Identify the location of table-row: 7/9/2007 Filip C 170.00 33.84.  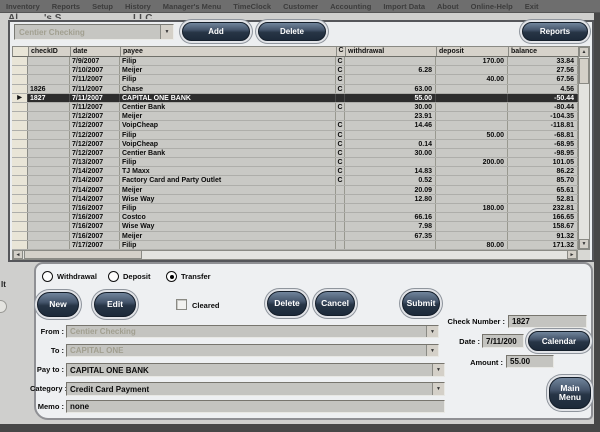
(301, 62).